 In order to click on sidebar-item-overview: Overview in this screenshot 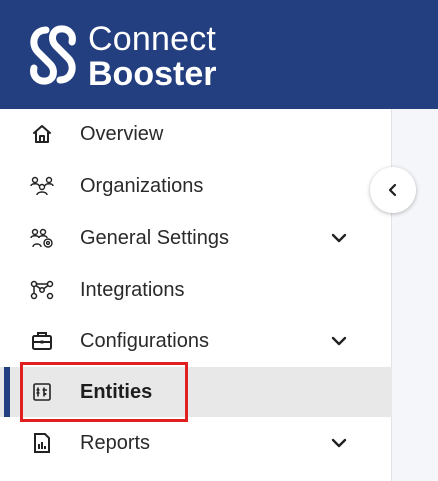, I will do `click(196, 134)`.